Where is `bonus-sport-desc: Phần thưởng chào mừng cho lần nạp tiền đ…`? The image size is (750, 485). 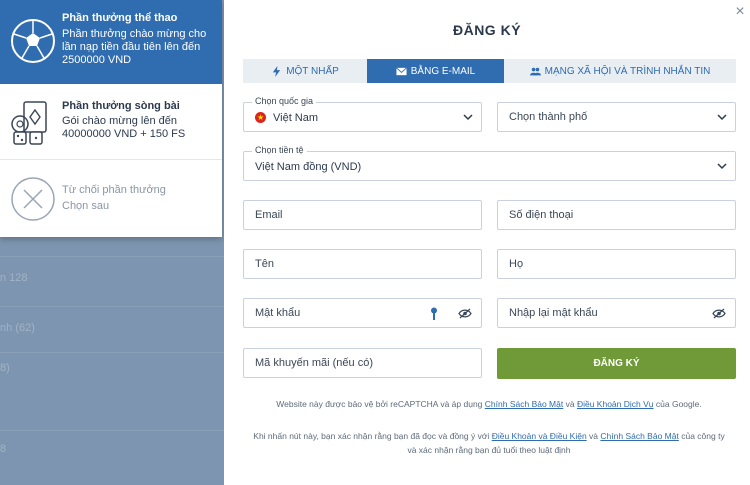
bonus-sport-desc: Phần thưởng chào mừng cho lần nạp tiền đ… is located at coordinates (134, 47).